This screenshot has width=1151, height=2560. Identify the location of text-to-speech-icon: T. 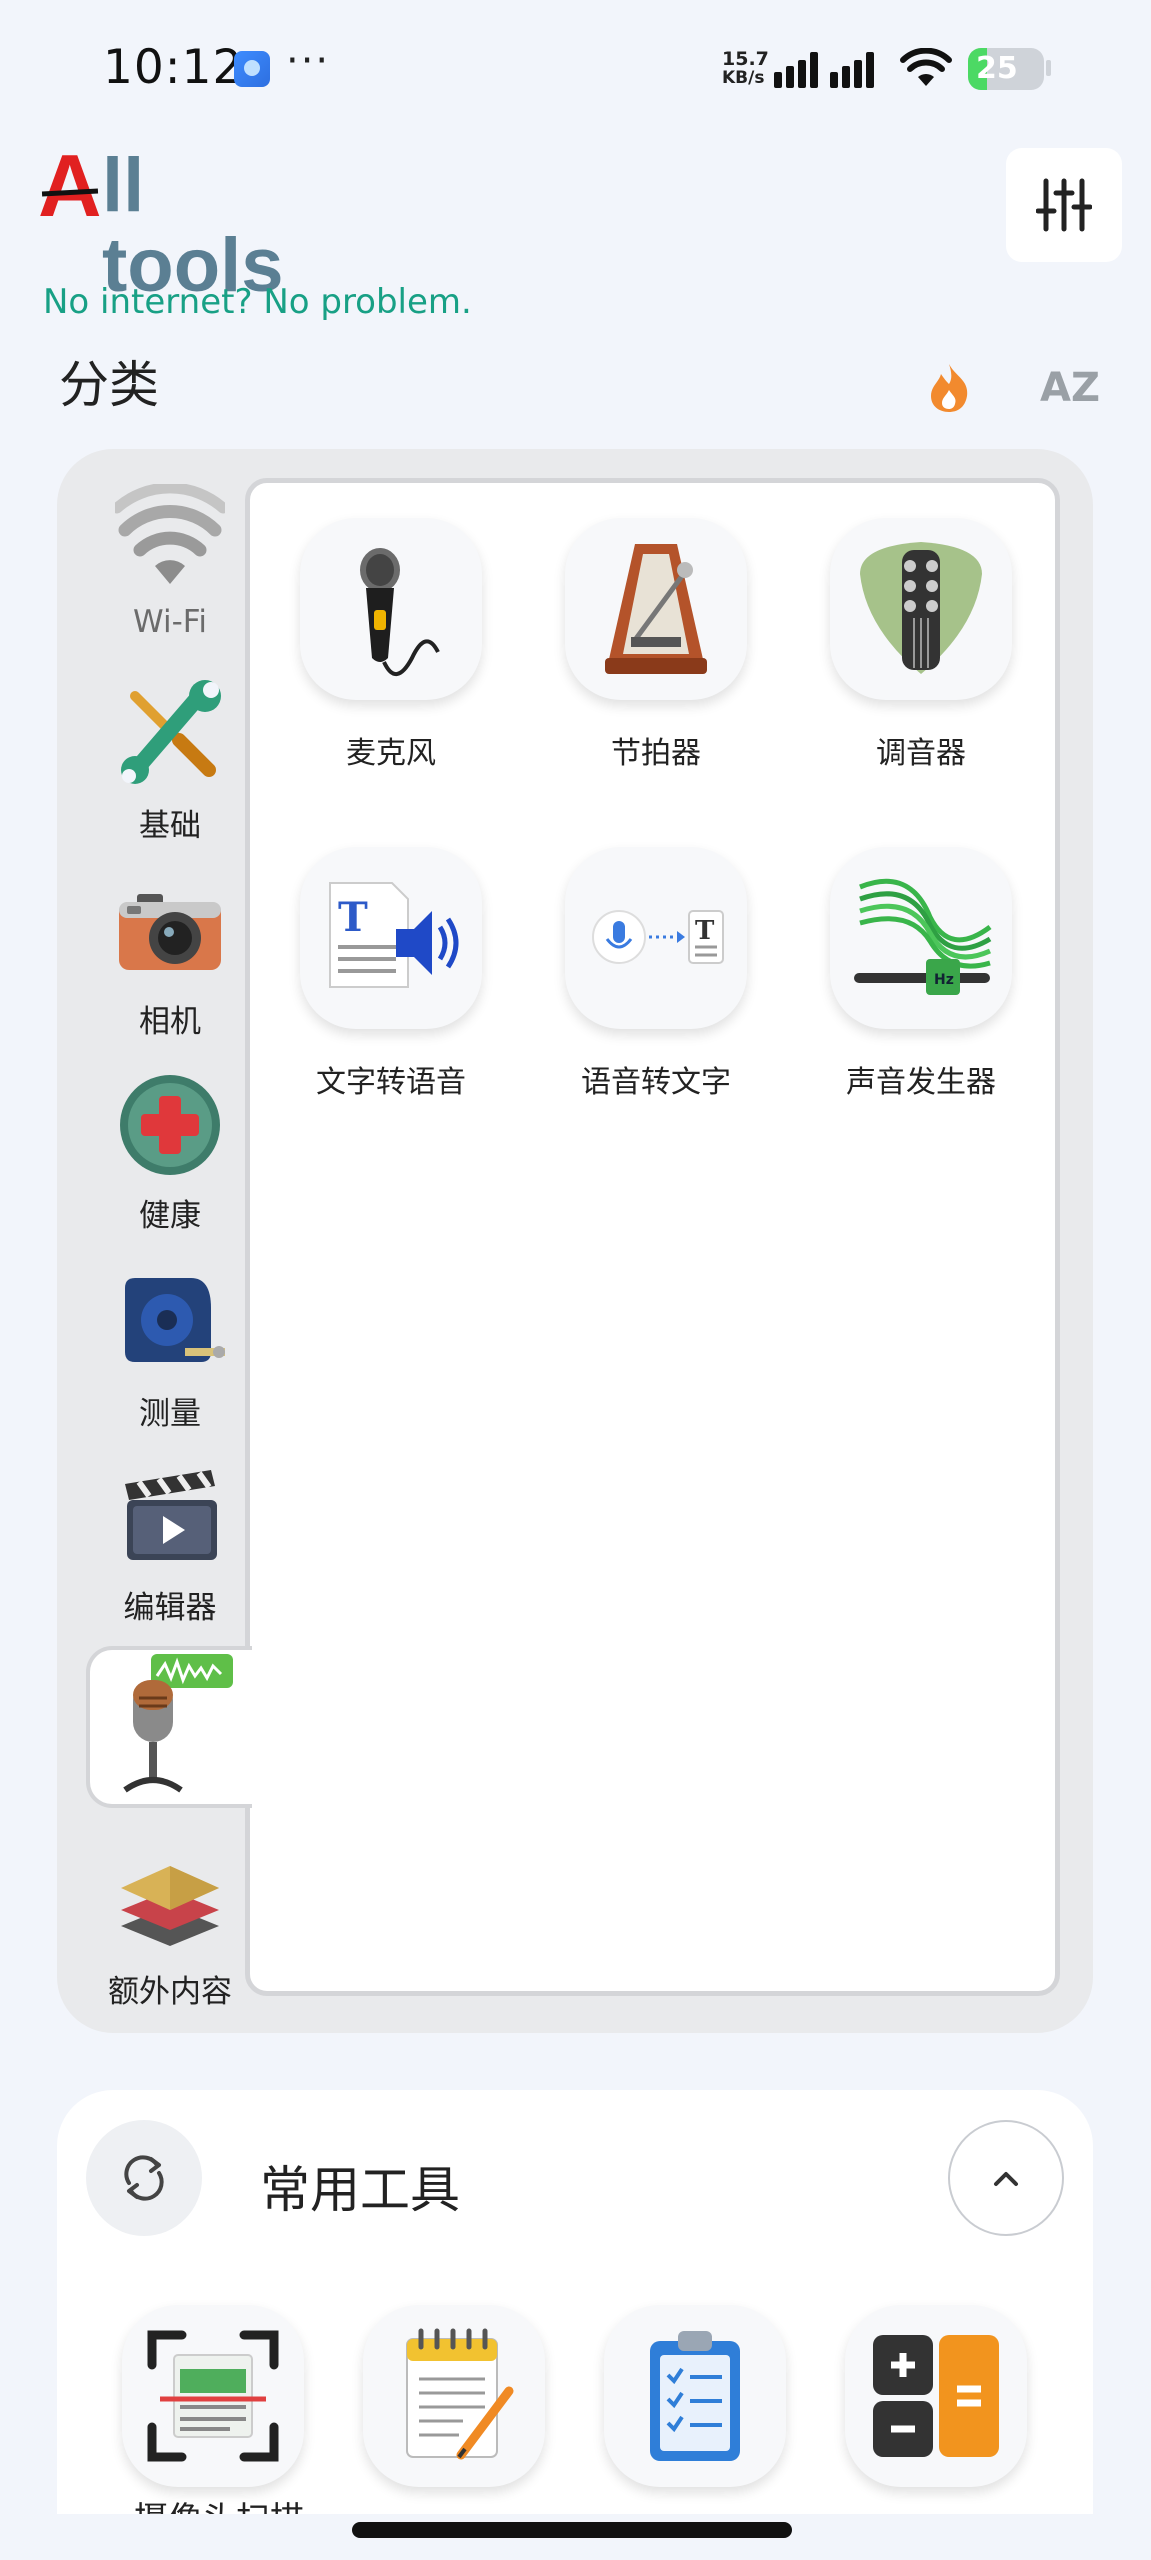
(391, 938).